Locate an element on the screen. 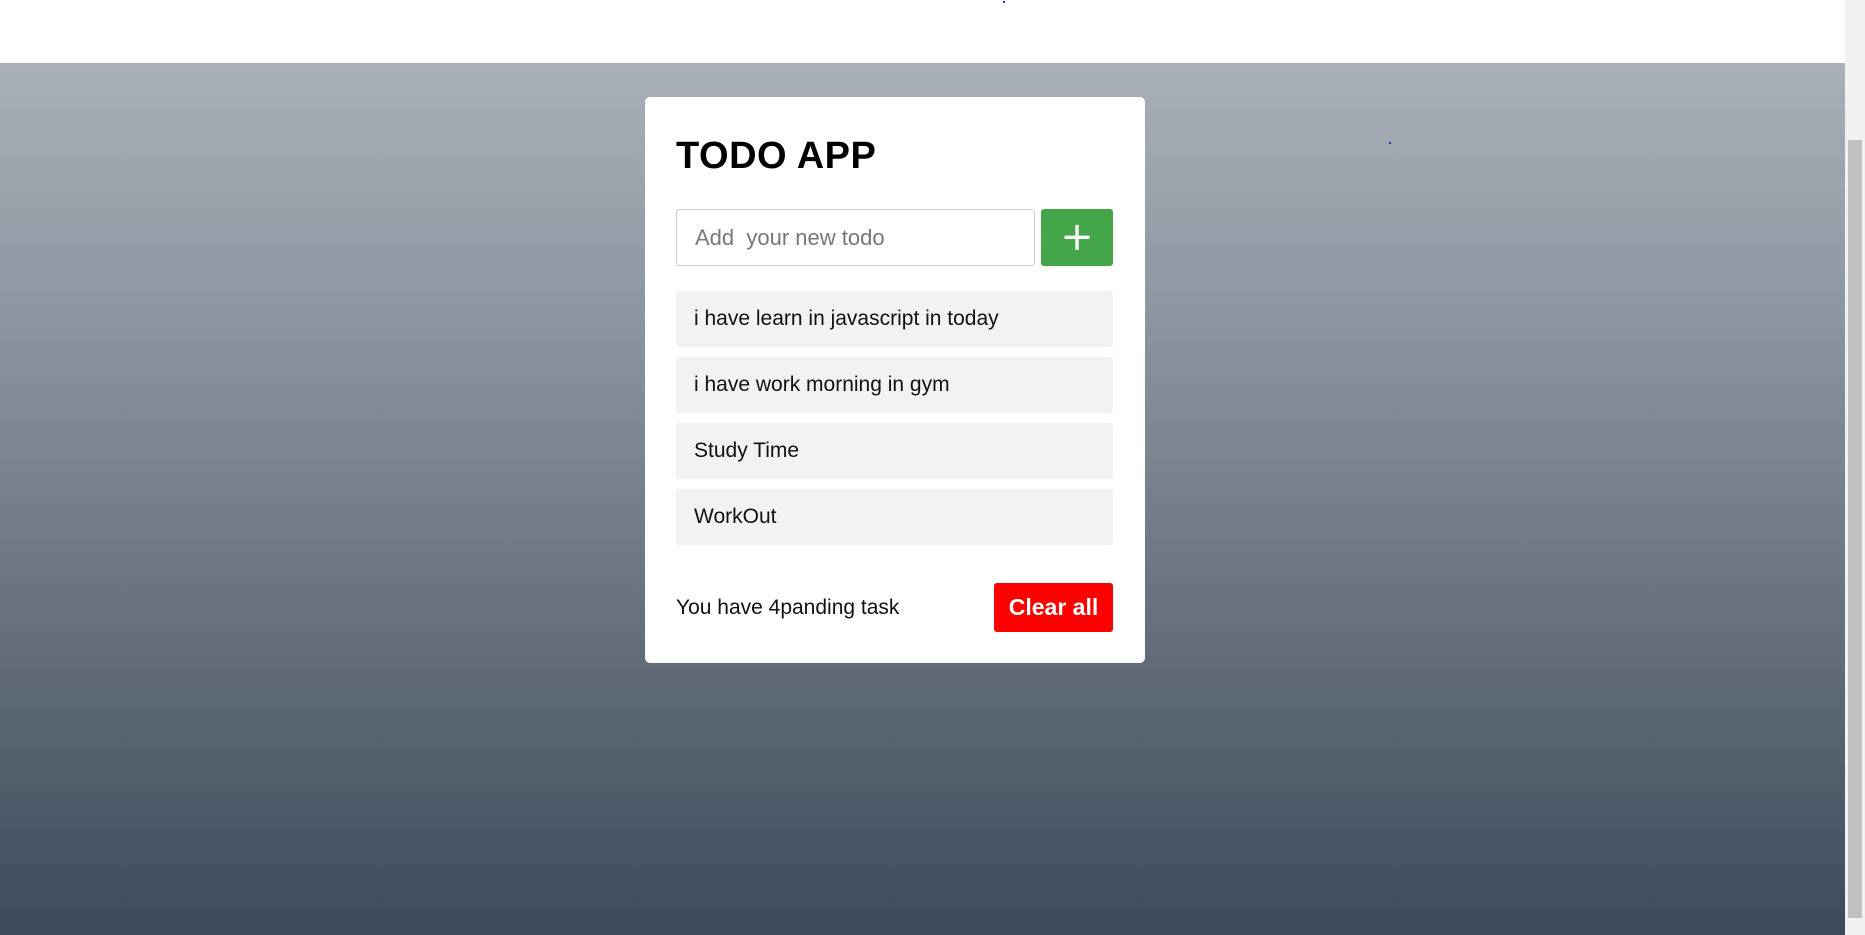 The image size is (1865, 935). todo-item: i have work morning in gym is located at coordinates (894, 385).